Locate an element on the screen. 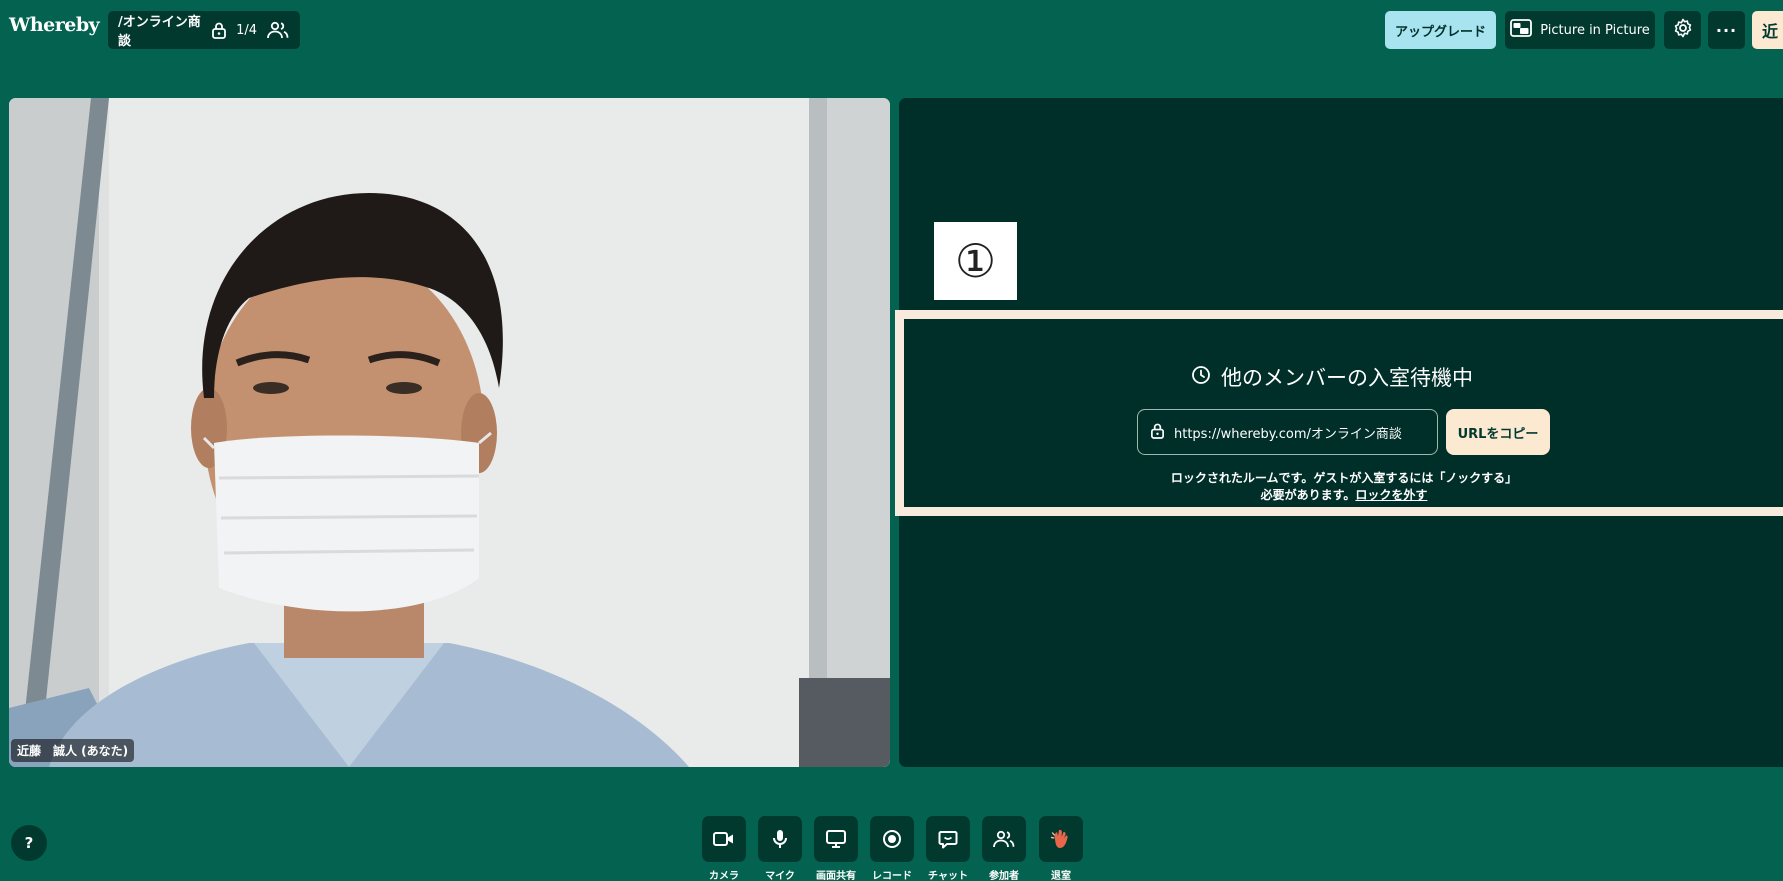  gear-icon is located at coordinates (1683, 30).